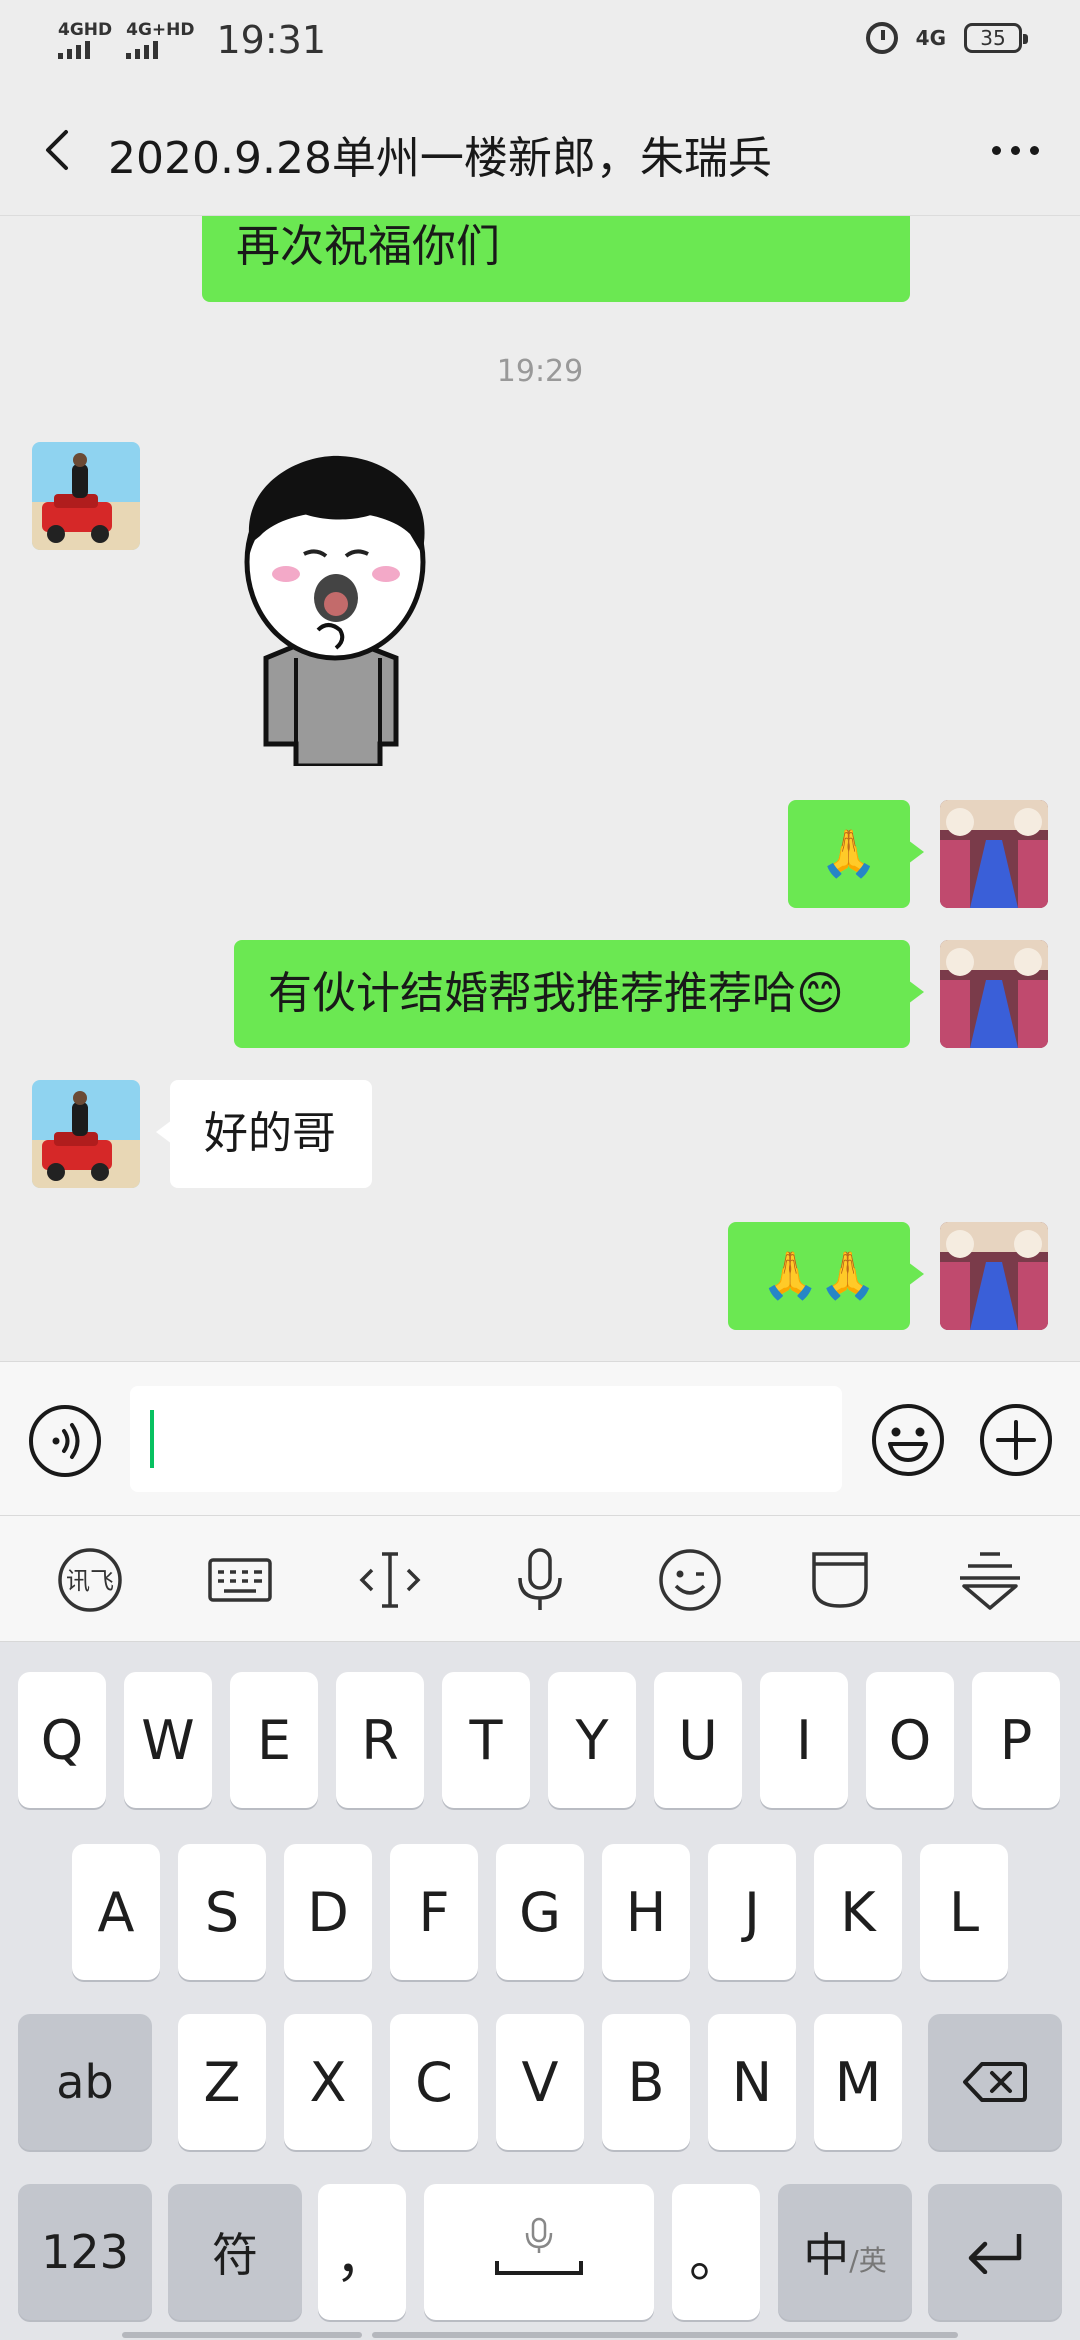 This screenshot has height=2340, width=1080. What do you see at coordinates (486, 1439) in the screenshot?
I see `message-input` at bounding box center [486, 1439].